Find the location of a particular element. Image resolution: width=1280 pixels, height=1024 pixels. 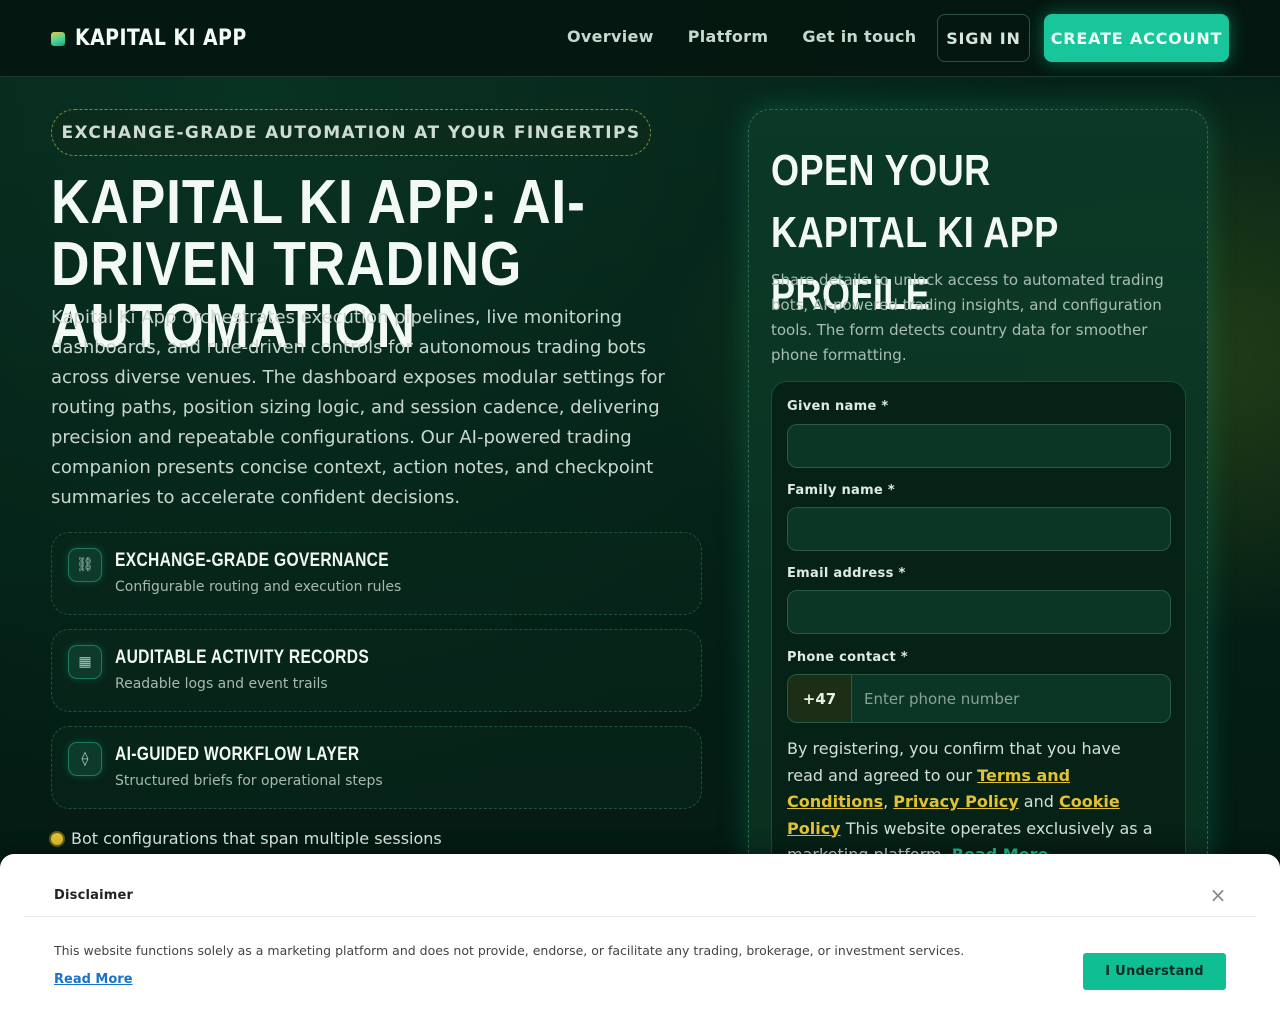

bullet-dot-icon is located at coordinates (57, 838).